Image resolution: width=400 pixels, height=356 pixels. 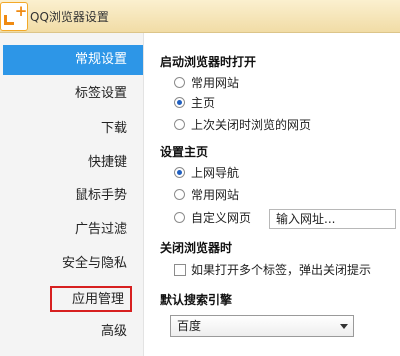 What do you see at coordinates (91, 299) in the screenshot?
I see `sidebar-item-app-management: 应用管理` at bounding box center [91, 299].